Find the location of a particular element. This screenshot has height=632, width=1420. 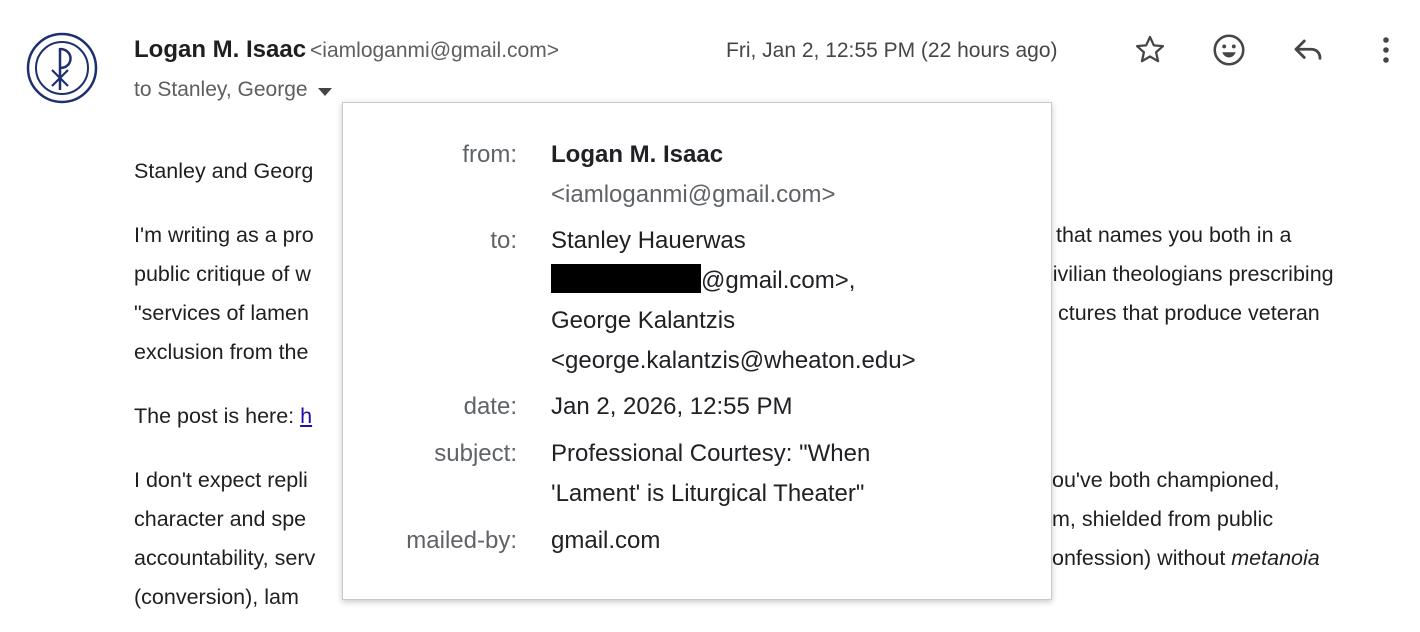

subject-label: subject: is located at coordinates (475, 453).